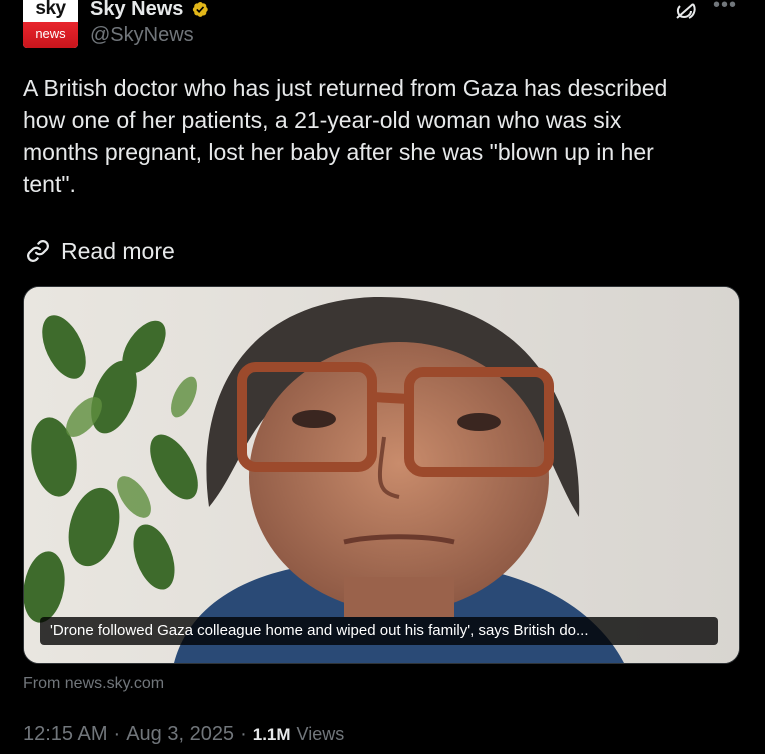  I want to click on author-handle: @SkyNews, so click(142, 35).